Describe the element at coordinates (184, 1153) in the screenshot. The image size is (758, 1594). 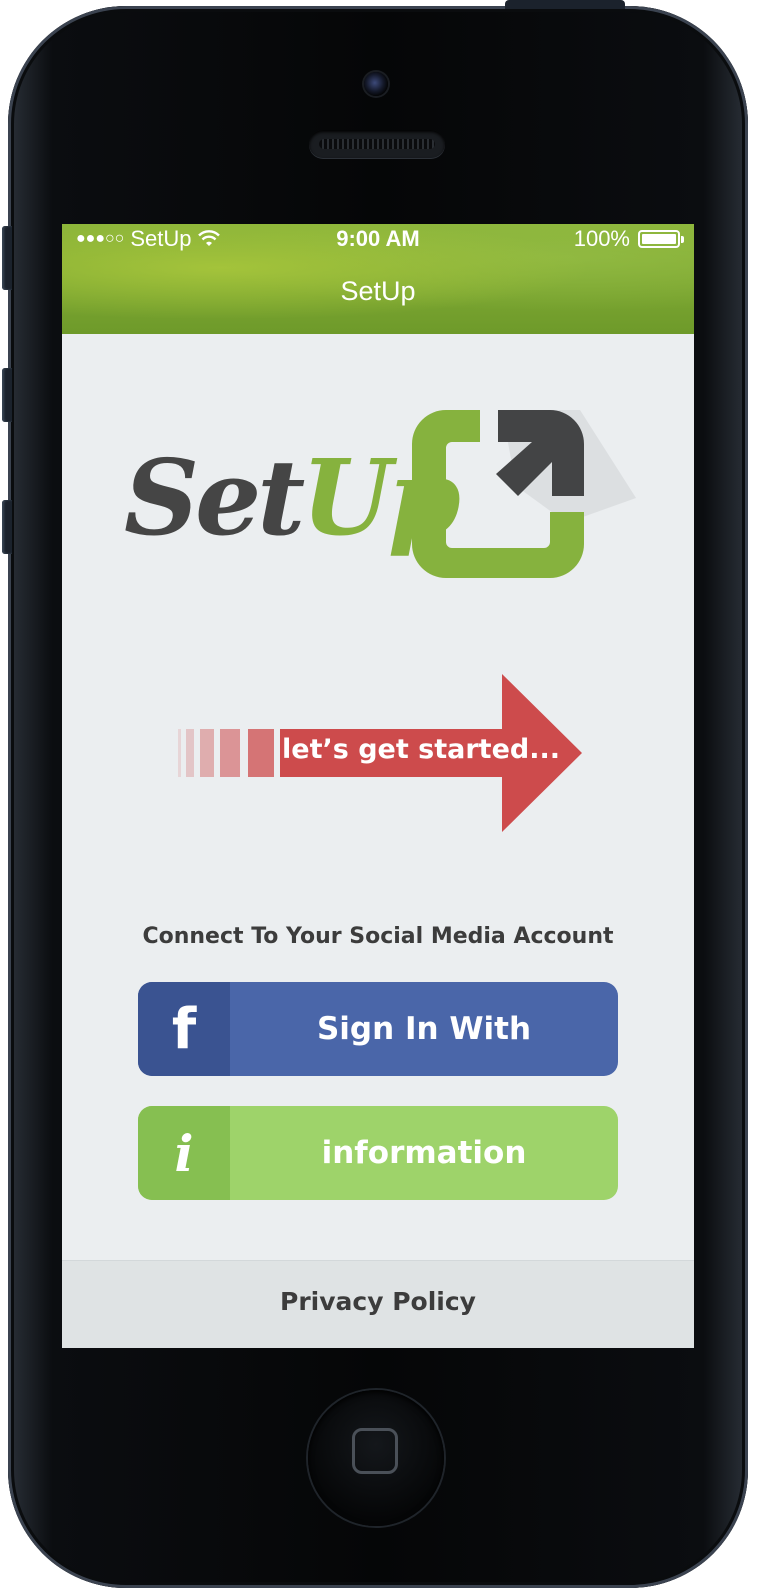
I see `info-icon: i` at that location.